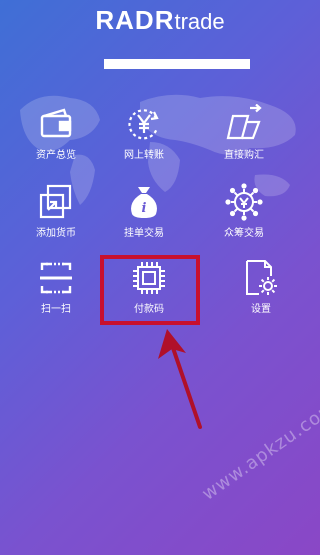 Image resolution: width=320 pixels, height=555 pixels. I want to click on yen-transfer-icon, so click(143, 124).